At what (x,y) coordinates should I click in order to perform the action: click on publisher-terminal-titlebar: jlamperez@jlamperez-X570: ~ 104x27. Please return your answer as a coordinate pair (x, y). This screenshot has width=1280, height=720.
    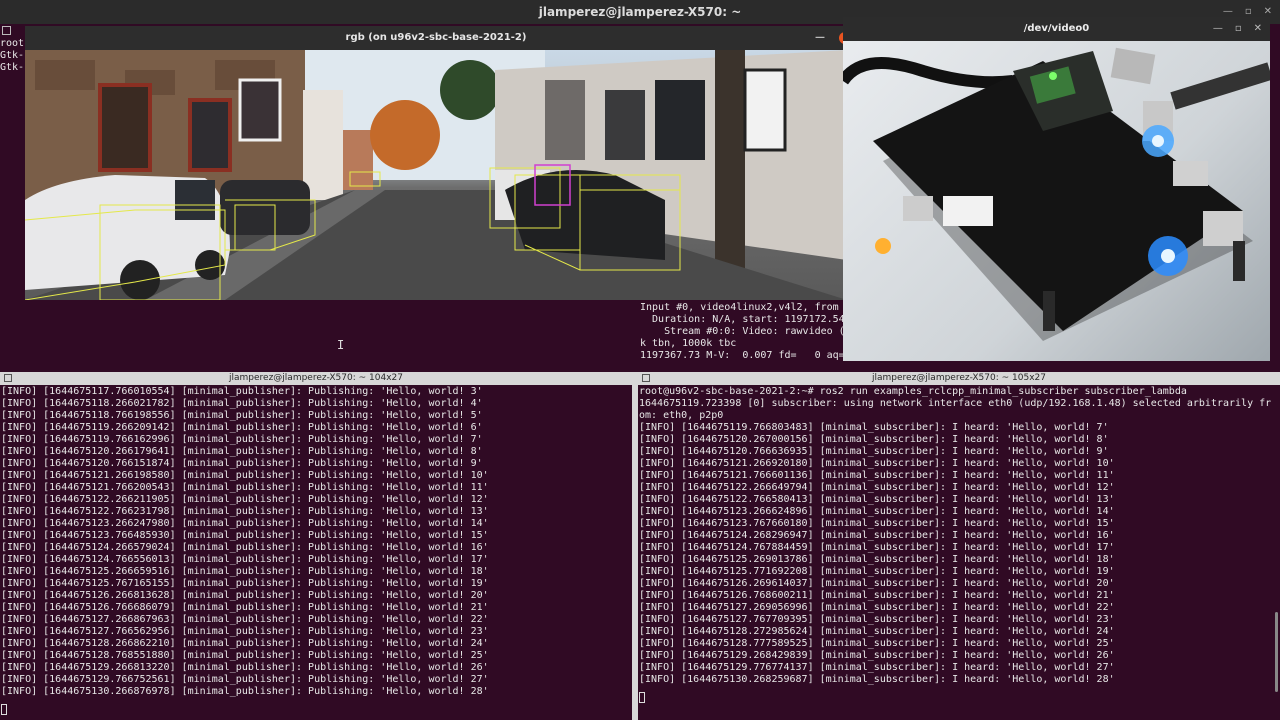
    Looking at the image, I should click on (316, 378).